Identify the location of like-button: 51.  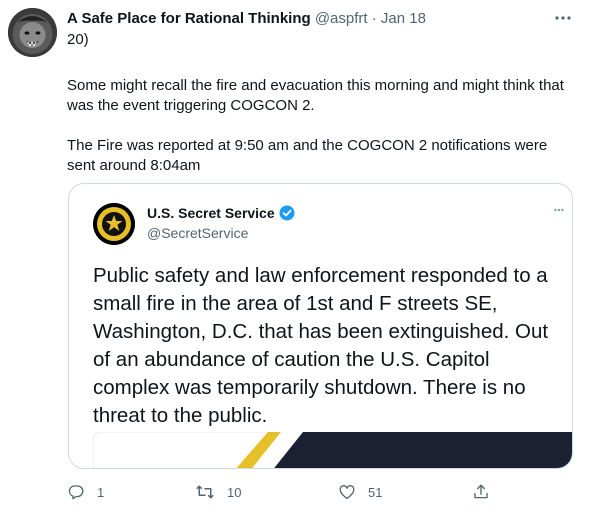
(360, 492).